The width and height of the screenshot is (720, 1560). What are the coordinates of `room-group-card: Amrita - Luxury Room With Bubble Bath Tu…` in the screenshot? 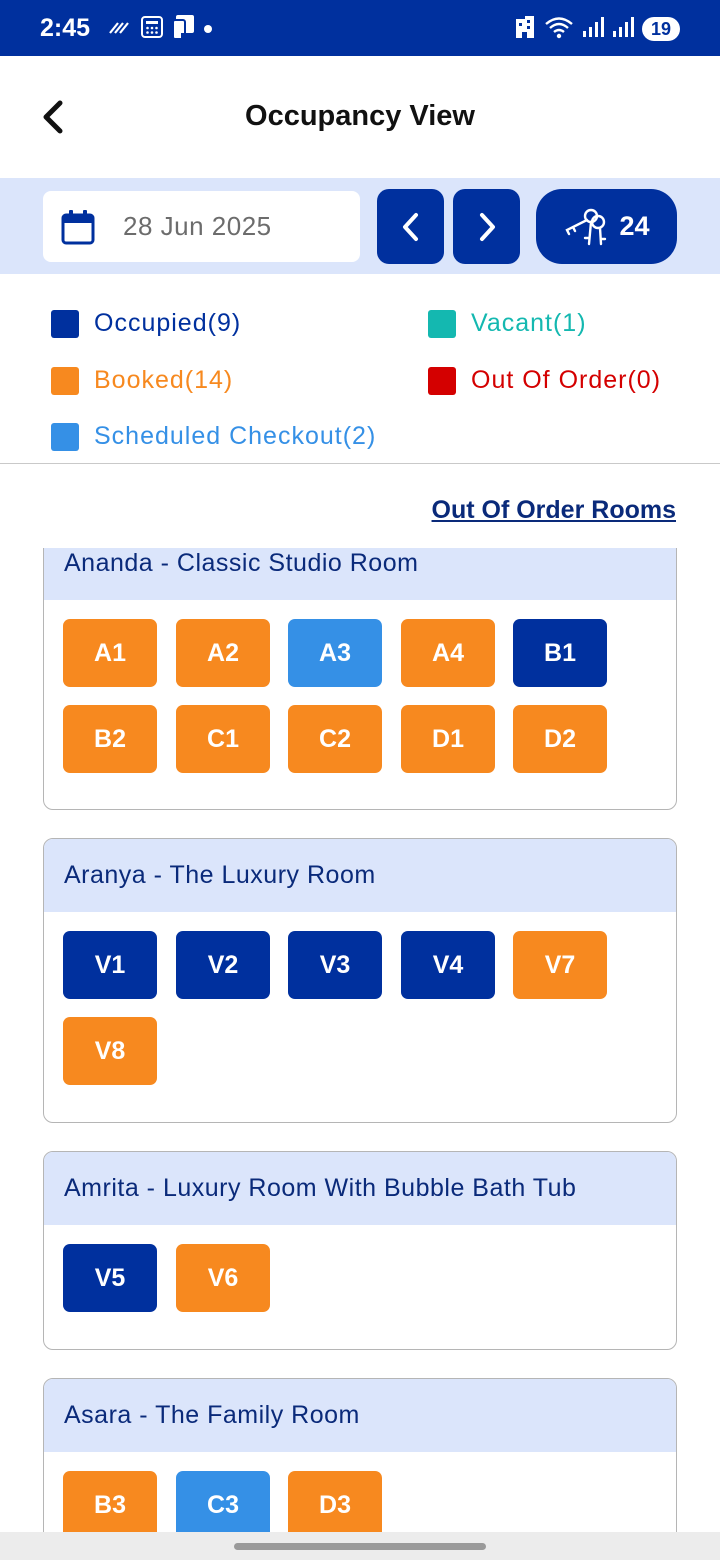 It's located at (360, 1250).